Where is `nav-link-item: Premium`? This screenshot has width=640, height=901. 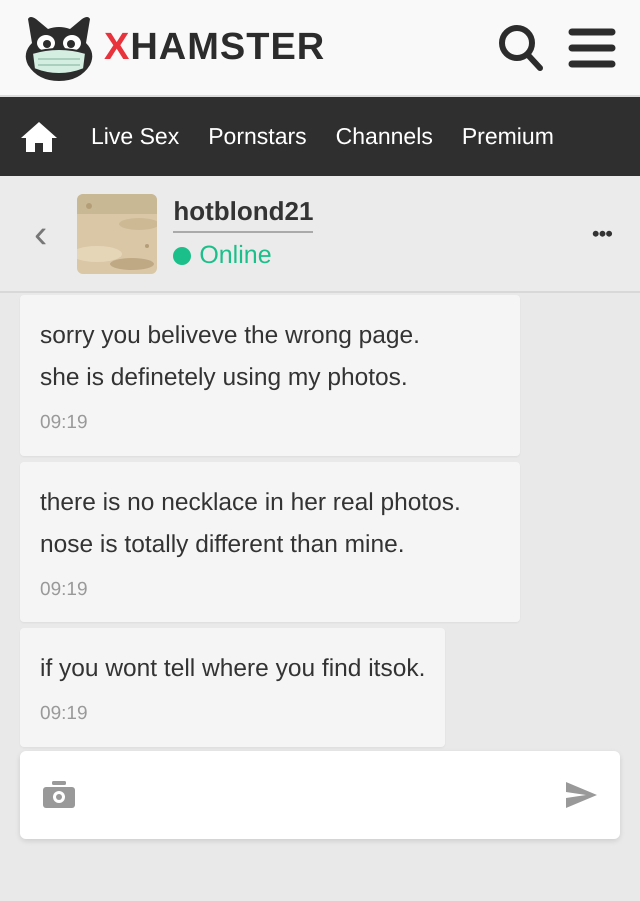
nav-link-item: Premium is located at coordinates (508, 136).